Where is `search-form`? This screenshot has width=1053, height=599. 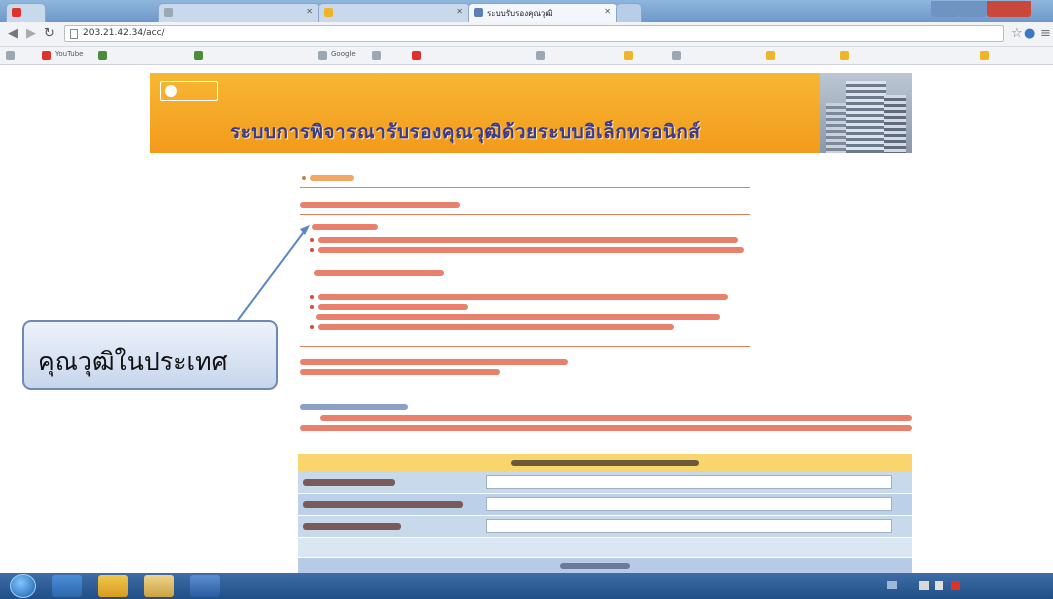
search-form is located at coordinates (605, 514).